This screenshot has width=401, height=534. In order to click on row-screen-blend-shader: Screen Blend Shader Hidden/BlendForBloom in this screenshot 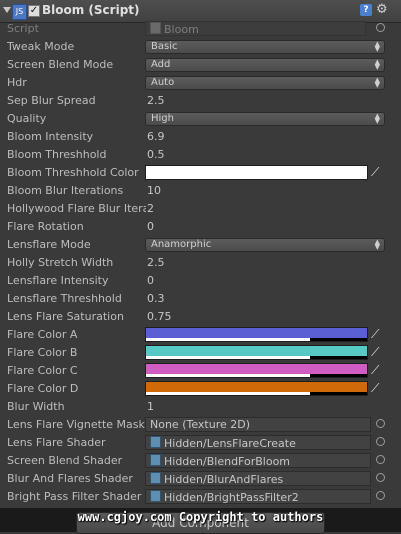, I will do `click(200, 461)`.